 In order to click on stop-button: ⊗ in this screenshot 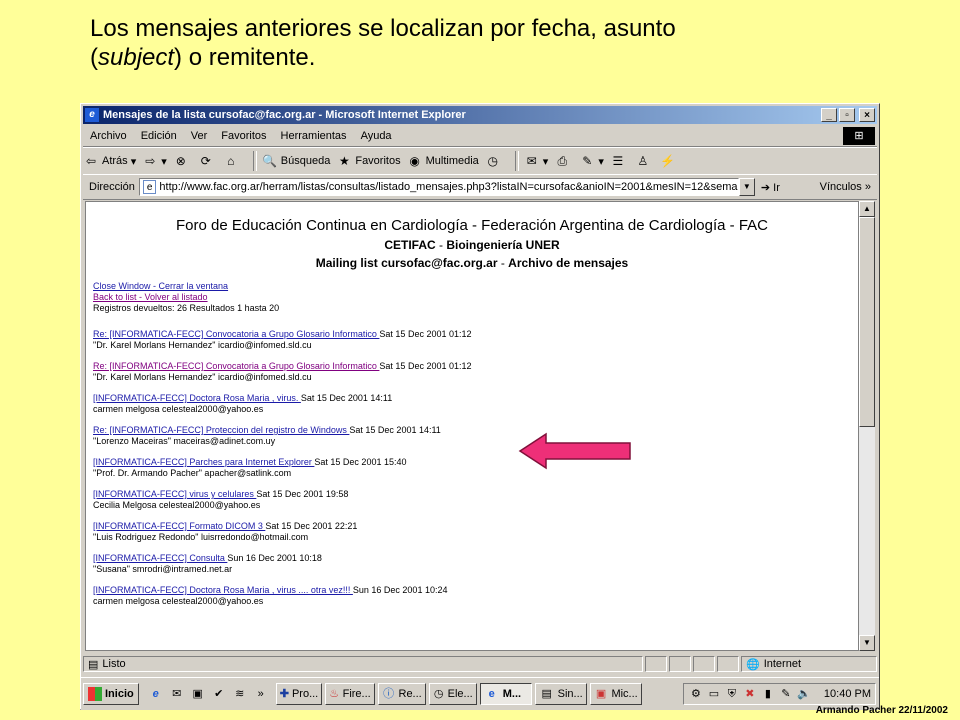, I will do `click(182, 161)`.